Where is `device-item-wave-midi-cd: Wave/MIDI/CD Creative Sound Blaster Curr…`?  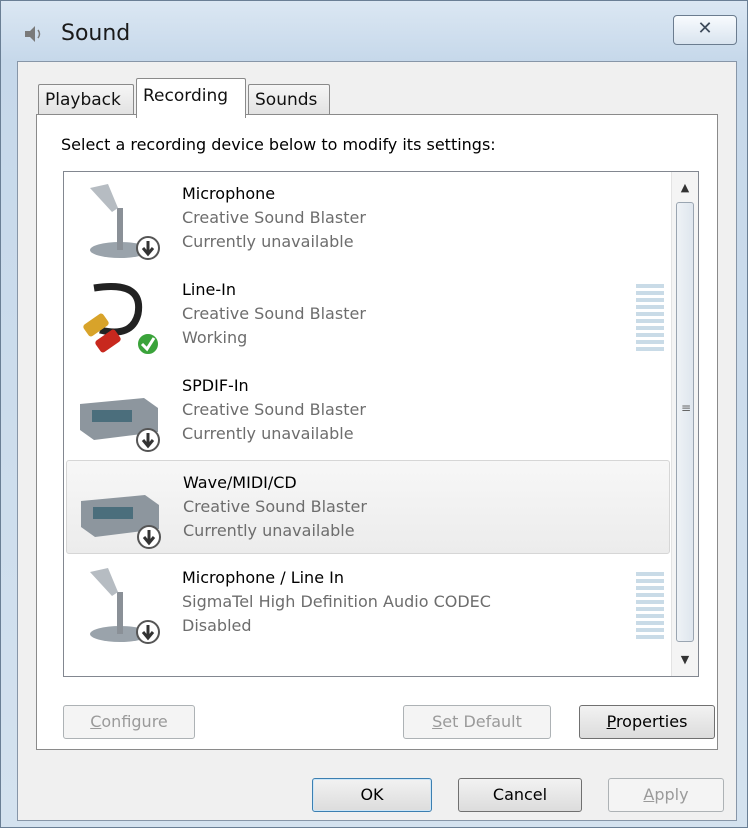
device-item-wave-midi-cd: Wave/MIDI/CD Creative Sound Blaster Curr… is located at coordinates (368, 507).